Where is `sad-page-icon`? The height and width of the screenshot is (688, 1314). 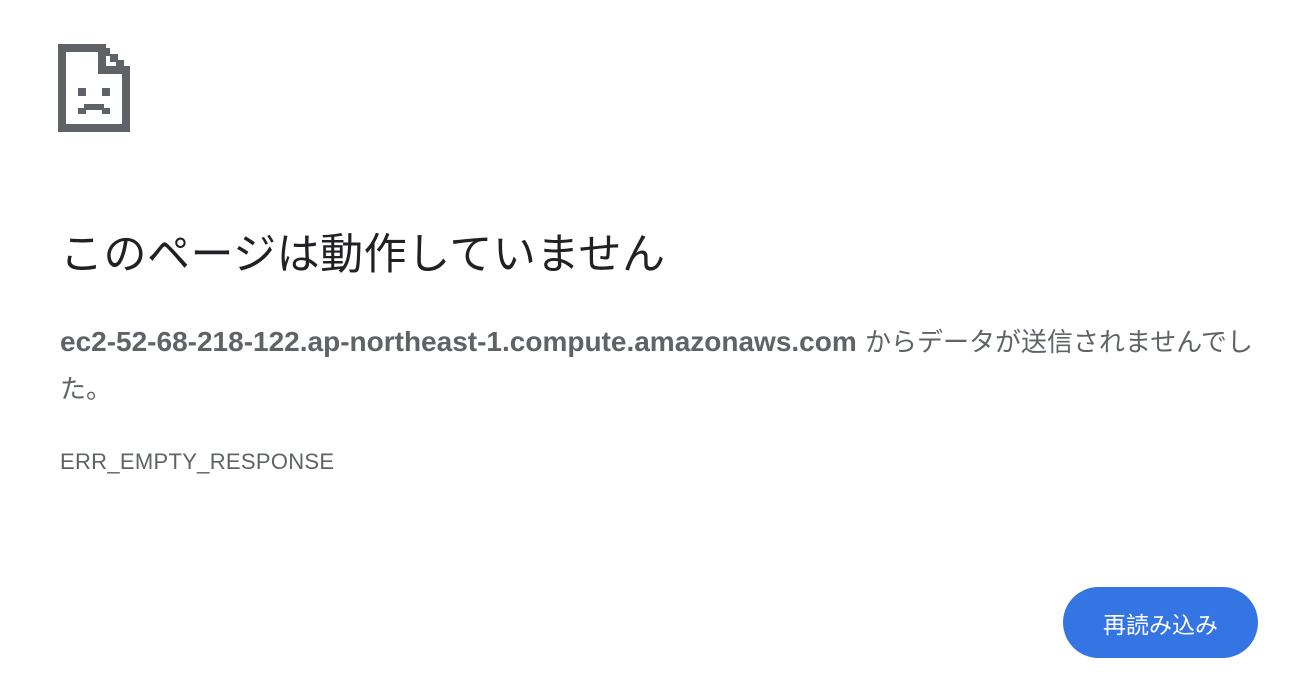 sad-page-icon is located at coordinates (94, 88).